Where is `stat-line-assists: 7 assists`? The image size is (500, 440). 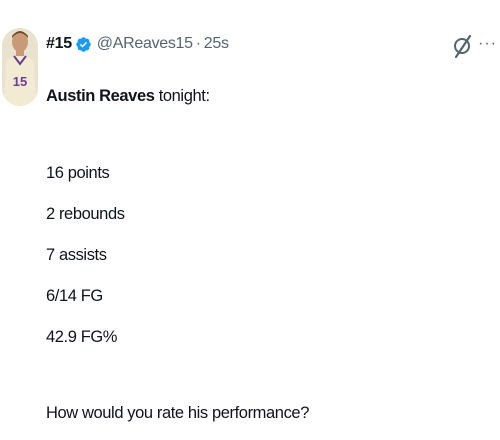 stat-line-assists: 7 assists is located at coordinates (76, 255).